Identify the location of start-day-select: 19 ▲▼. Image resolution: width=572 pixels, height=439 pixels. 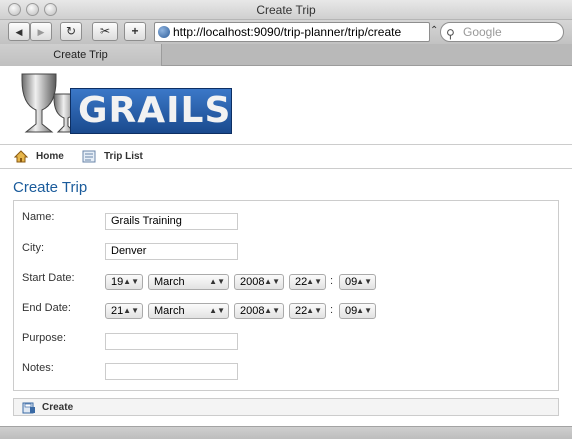
(124, 282).